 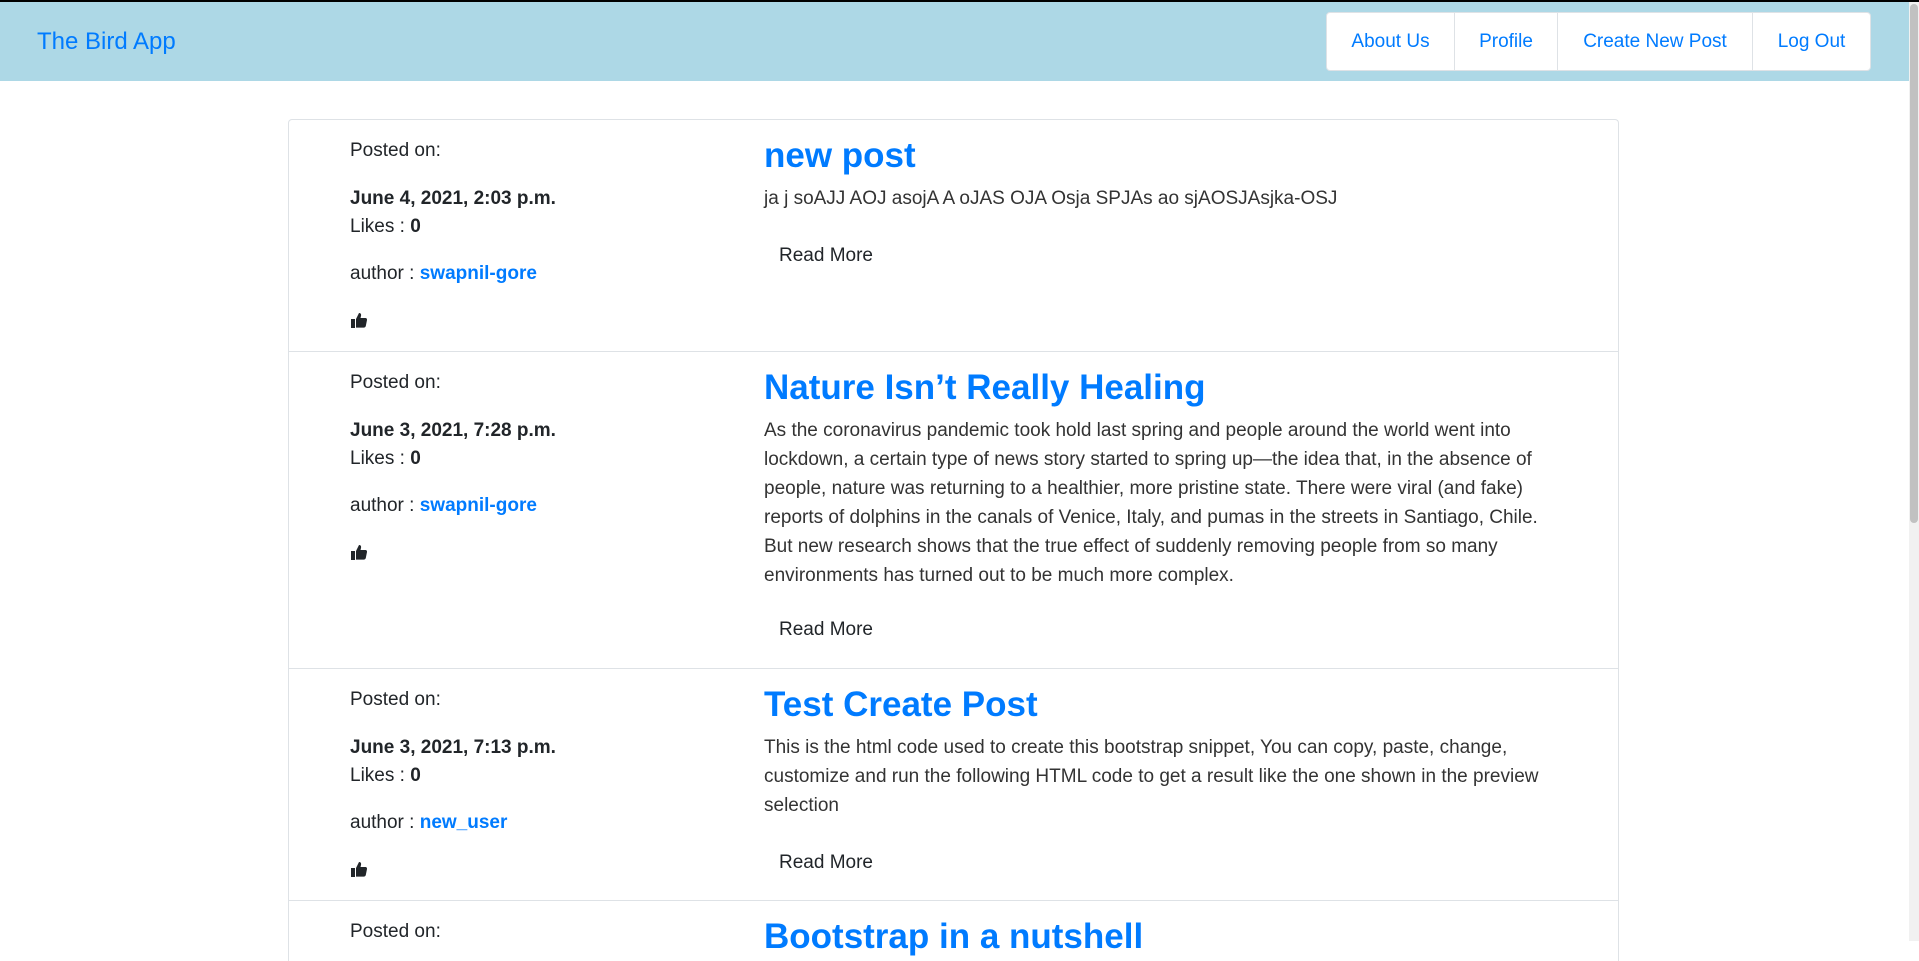 I want to click on nav-log-out: Log Out, so click(x=1811, y=41).